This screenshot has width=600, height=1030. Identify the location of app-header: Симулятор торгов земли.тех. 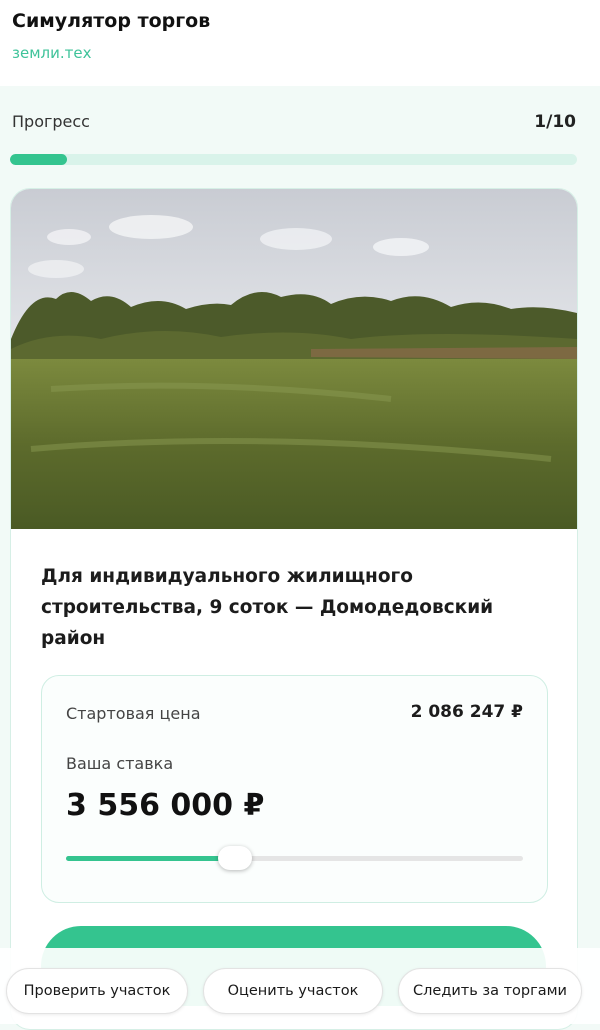
(300, 43).